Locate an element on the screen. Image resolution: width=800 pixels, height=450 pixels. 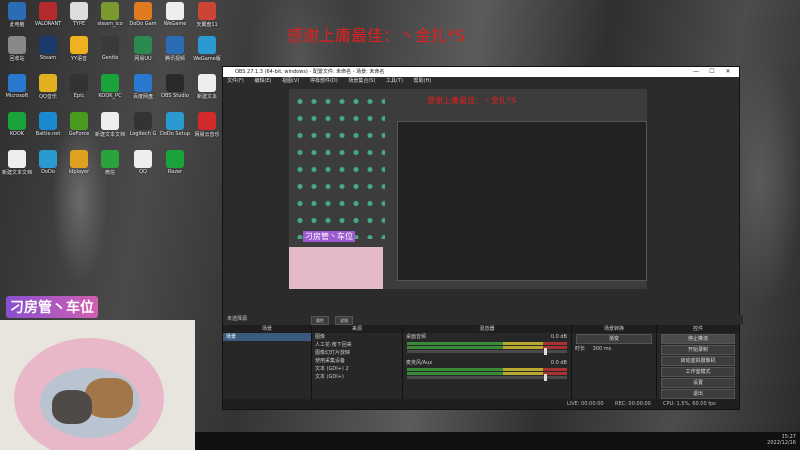
dog-black is located at coordinates (72, 407).